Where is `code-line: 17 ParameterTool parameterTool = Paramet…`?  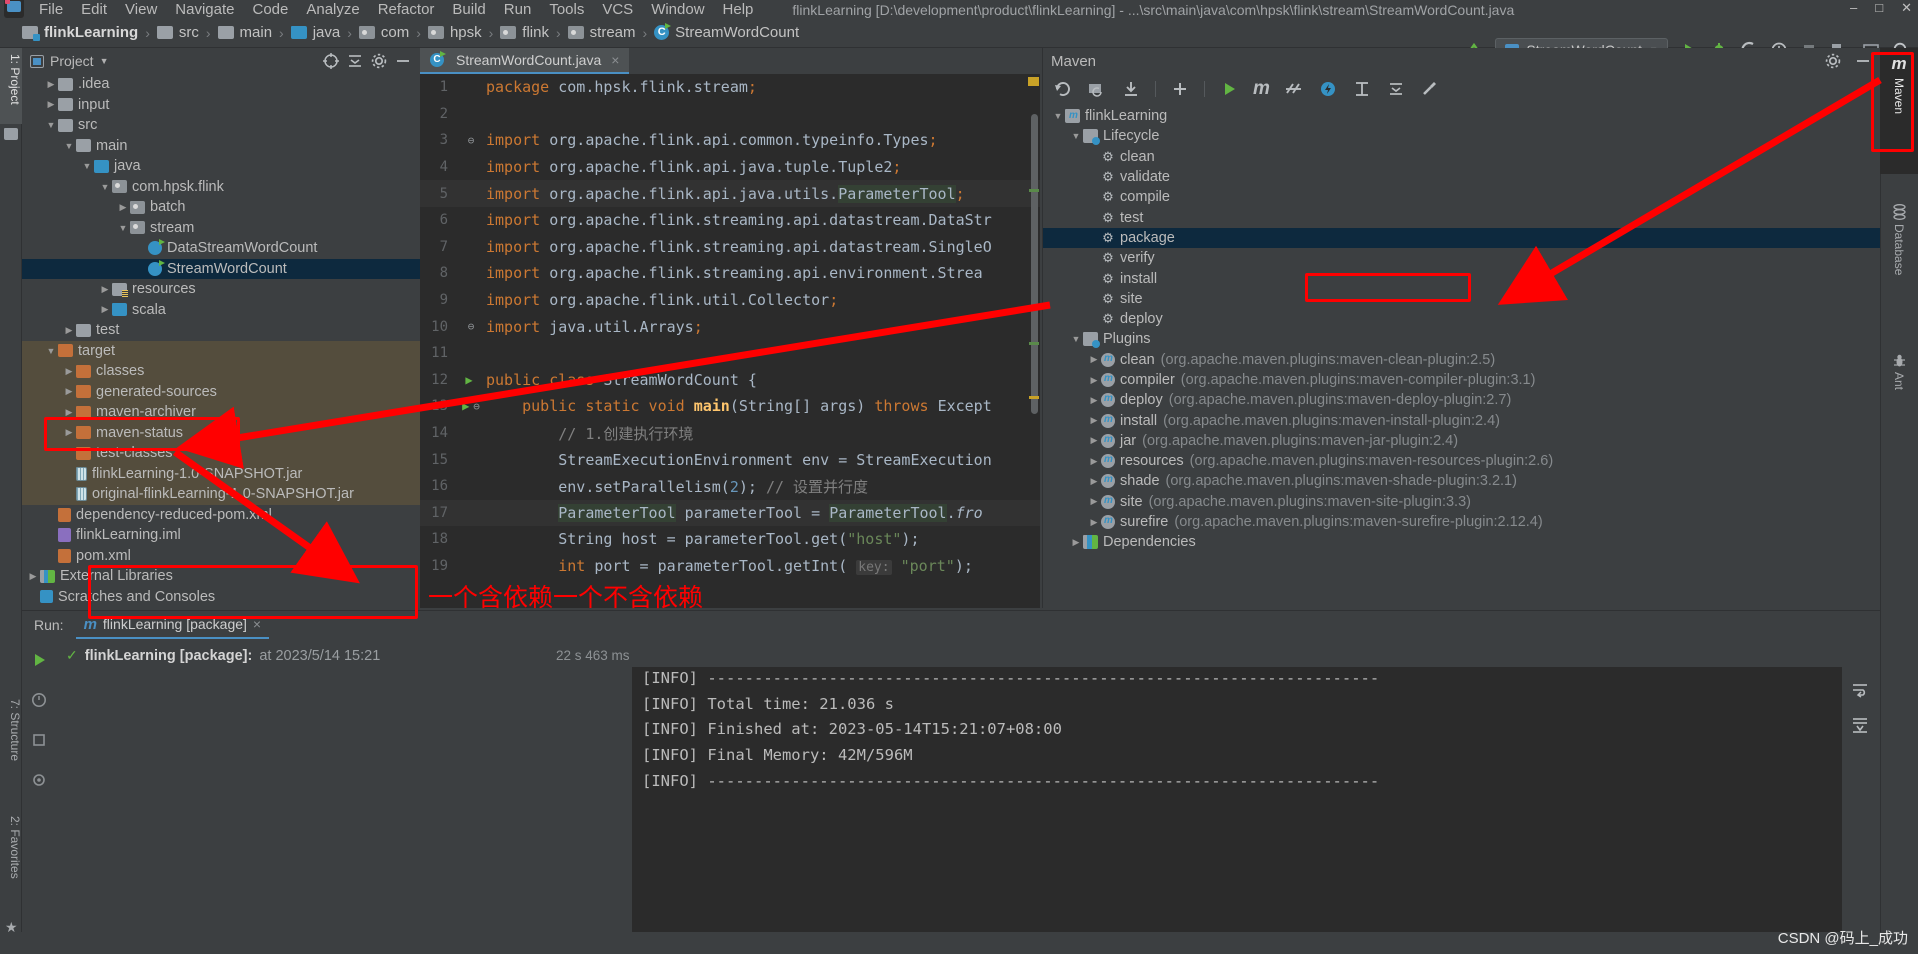 code-line: 17 ParameterTool parameterTool = Paramet… is located at coordinates (730, 513).